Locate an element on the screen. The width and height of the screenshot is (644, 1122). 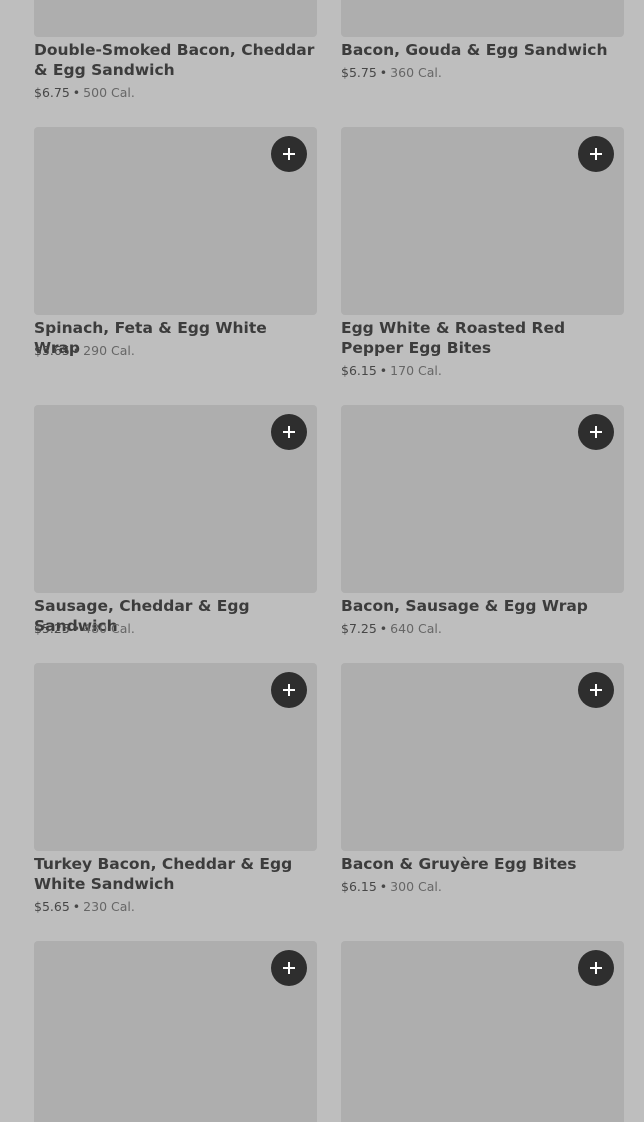
menu-item-calories: 290 Cal. is located at coordinates (109, 350).